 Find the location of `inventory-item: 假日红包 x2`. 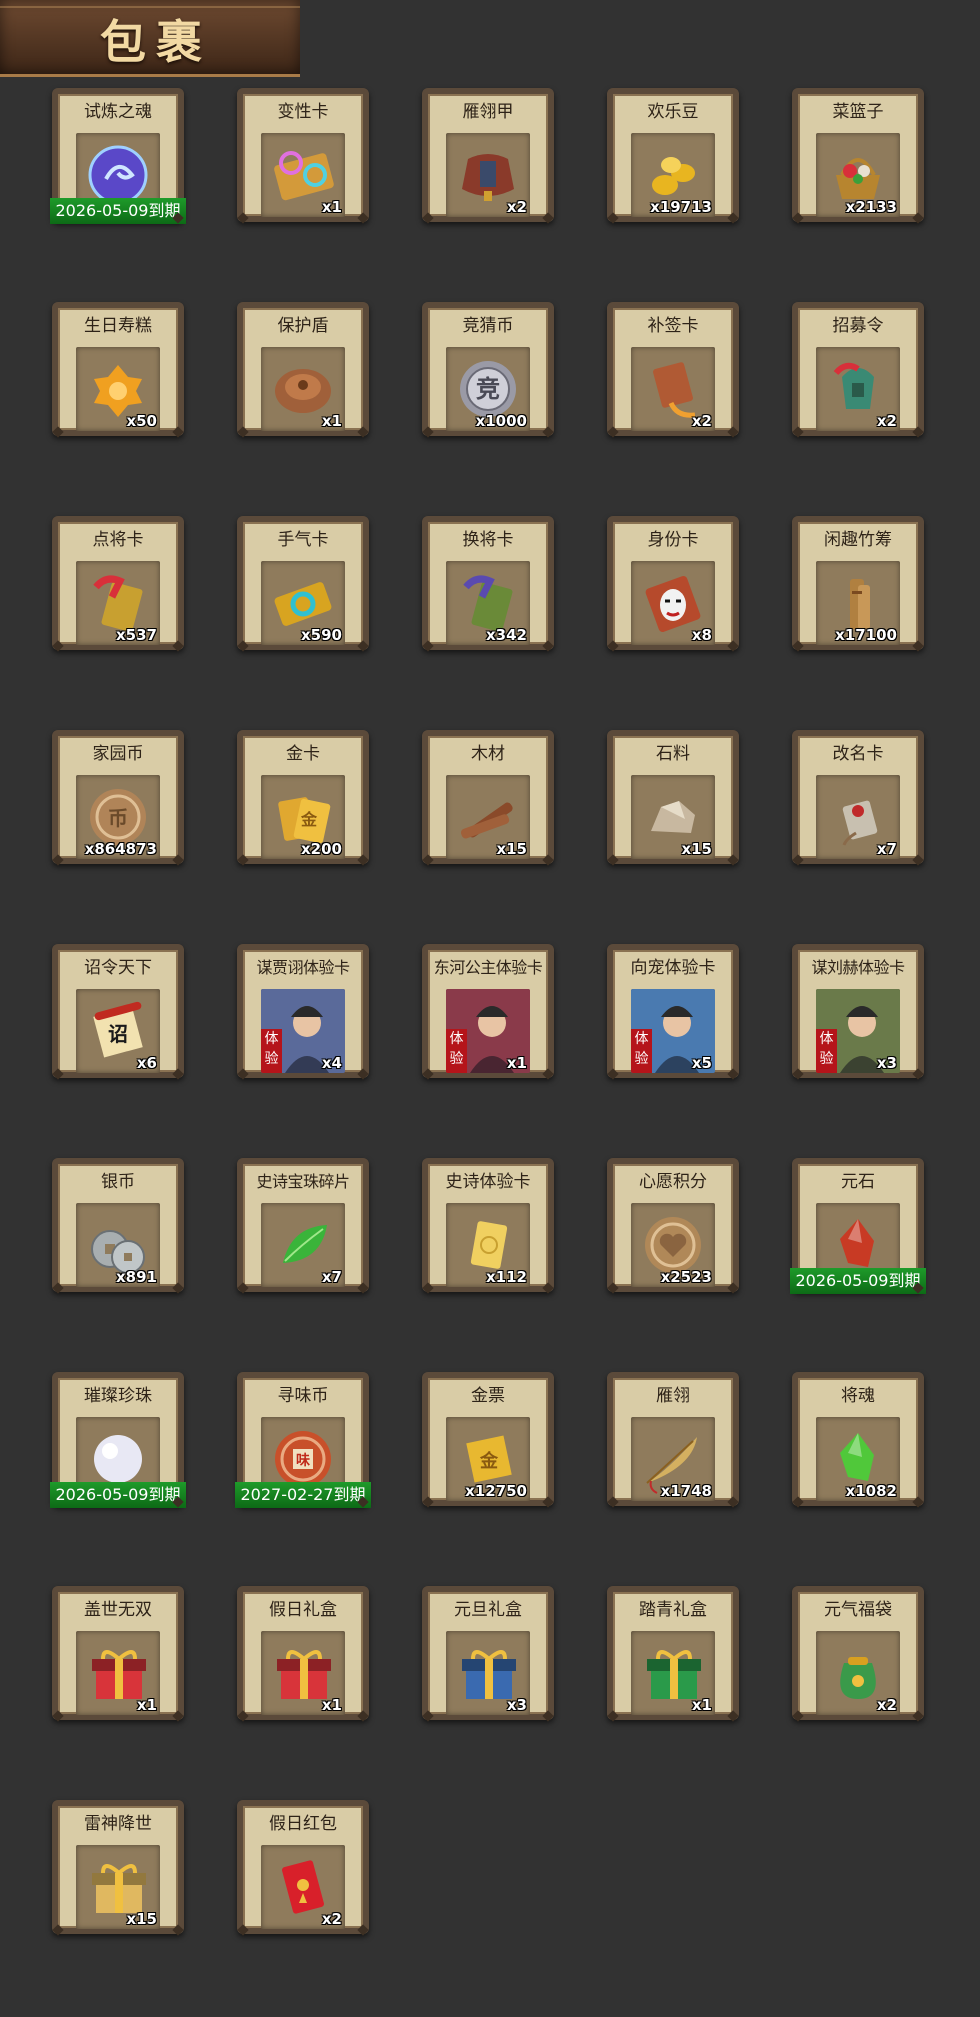

inventory-item: 假日红包 x2 is located at coordinates (303, 1867).